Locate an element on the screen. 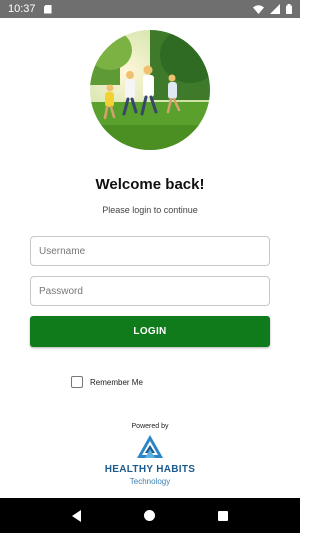 The width and height of the screenshot is (320, 533). recents-icon is located at coordinates (223, 515).